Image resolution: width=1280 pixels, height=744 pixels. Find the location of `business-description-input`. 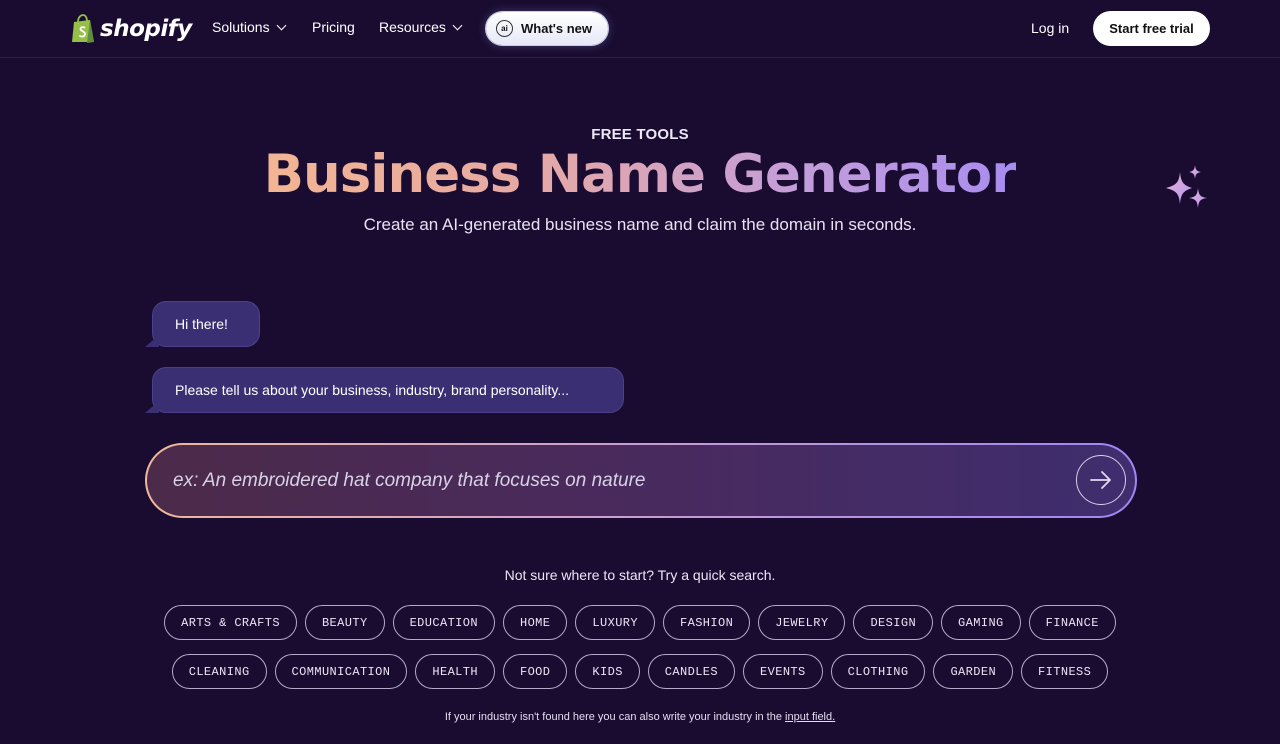

business-description-input is located at coordinates (613, 480).